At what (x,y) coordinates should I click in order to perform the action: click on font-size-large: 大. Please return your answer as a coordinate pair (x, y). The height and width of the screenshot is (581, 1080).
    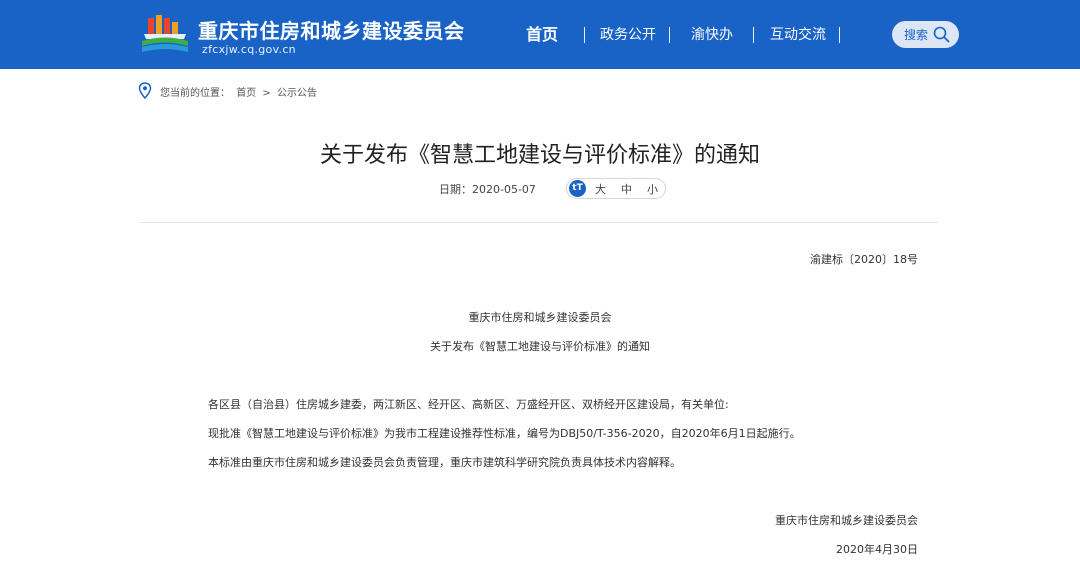
    Looking at the image, I should click on (600, 189).